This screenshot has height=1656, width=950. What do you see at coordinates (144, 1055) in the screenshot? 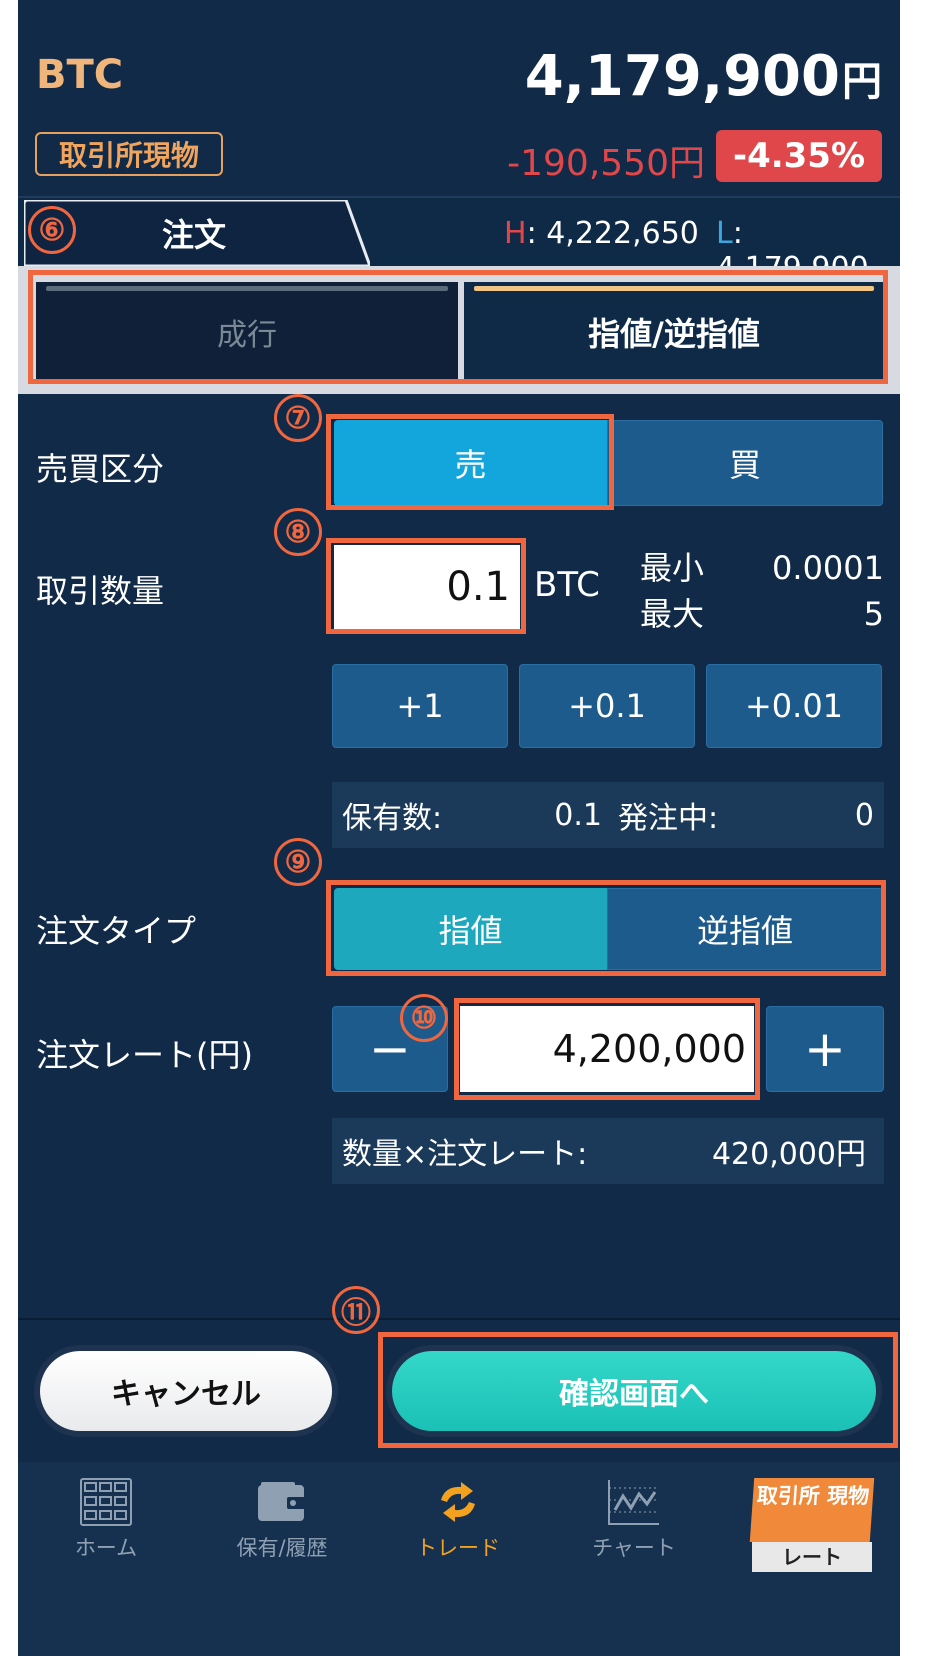
I see `rate-label: 注文レート(円)` at bounding box center [144, 1055].